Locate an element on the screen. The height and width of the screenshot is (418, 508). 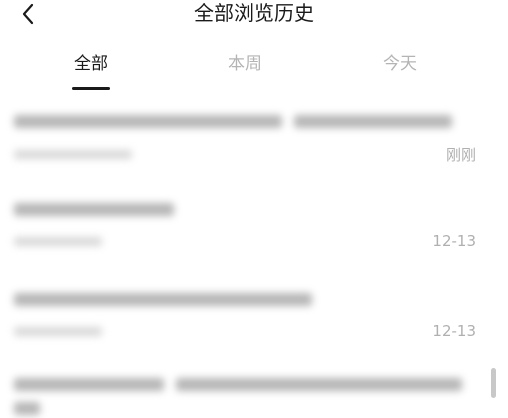
active-tab-indicator is located at coordinates (91, 88).